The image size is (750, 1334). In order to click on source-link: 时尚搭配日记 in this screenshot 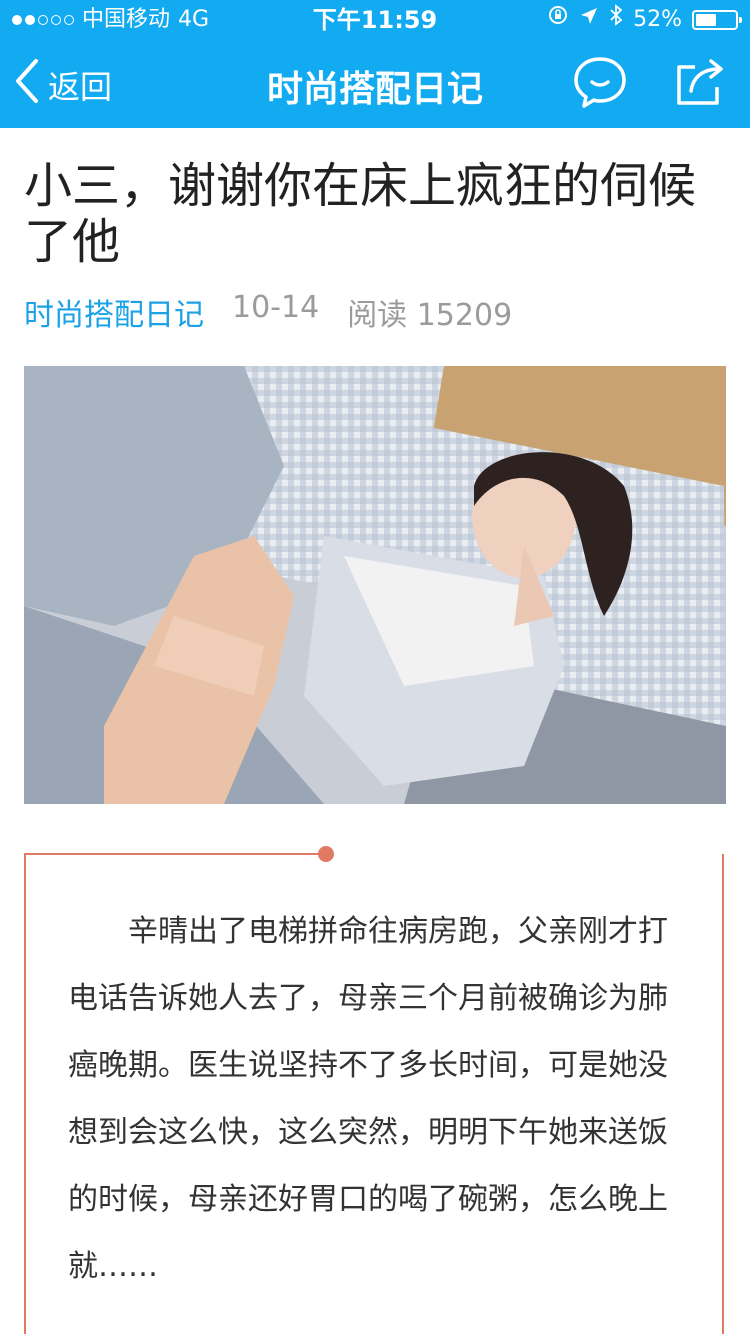, I will do `click(114, 312)`.